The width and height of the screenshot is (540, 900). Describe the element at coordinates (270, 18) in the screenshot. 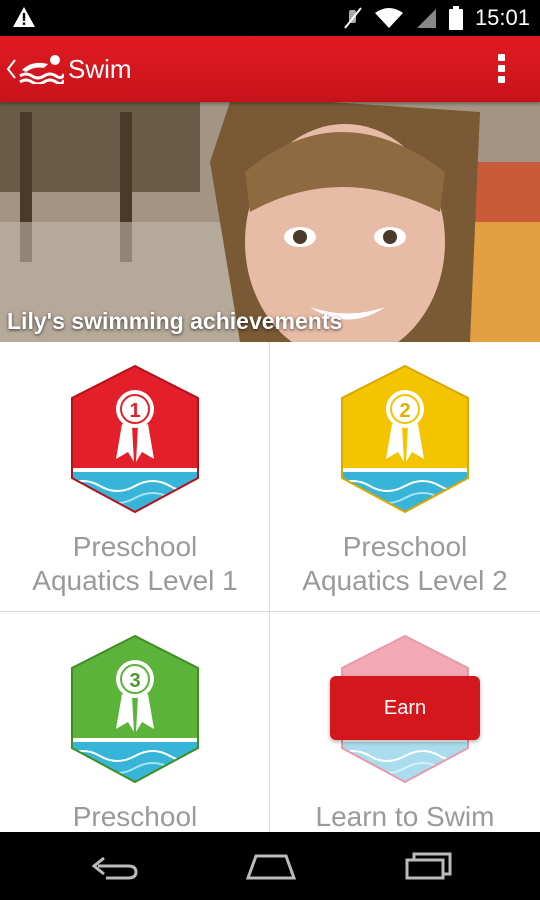

I see `status-bar: 15:01` at that location.